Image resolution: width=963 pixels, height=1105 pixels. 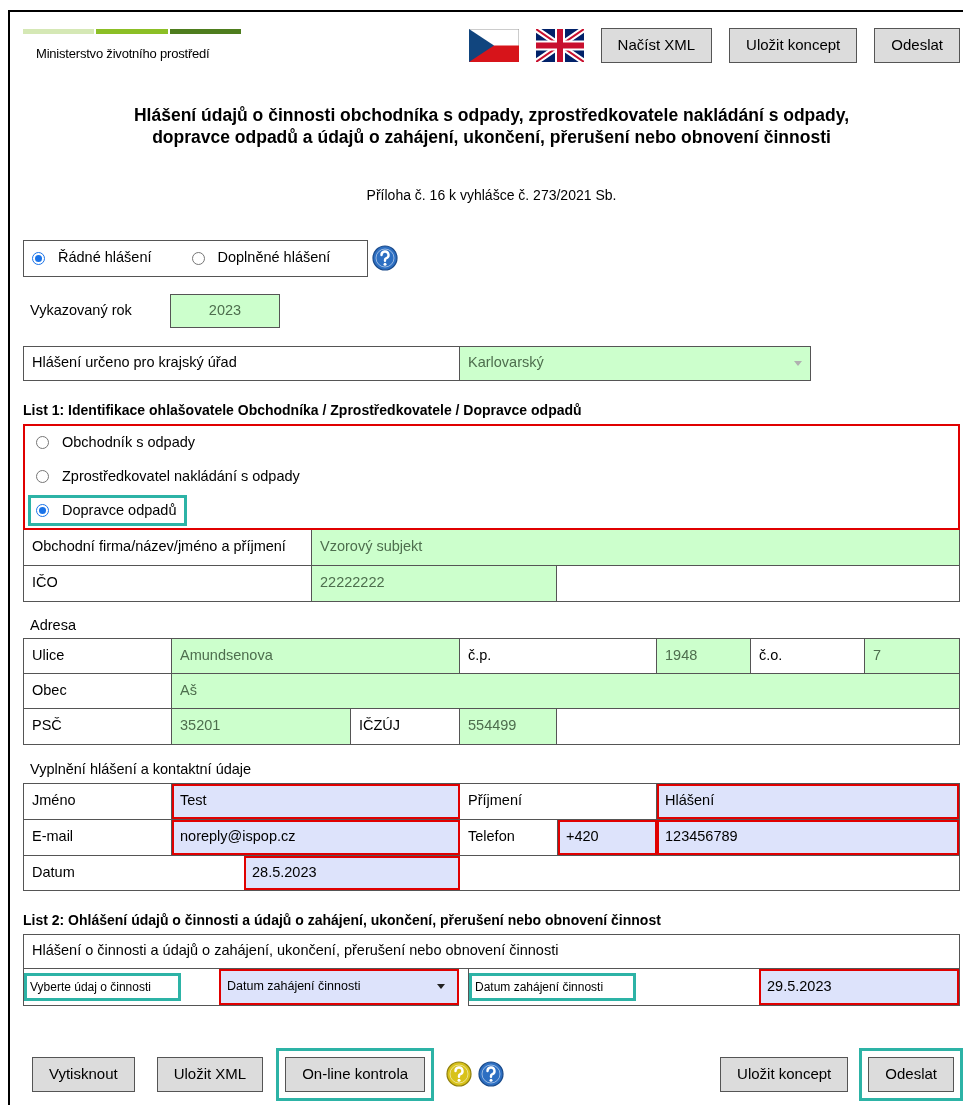 I want to click on field-label: Vykazovaný rok, so click(x=81, y=310).